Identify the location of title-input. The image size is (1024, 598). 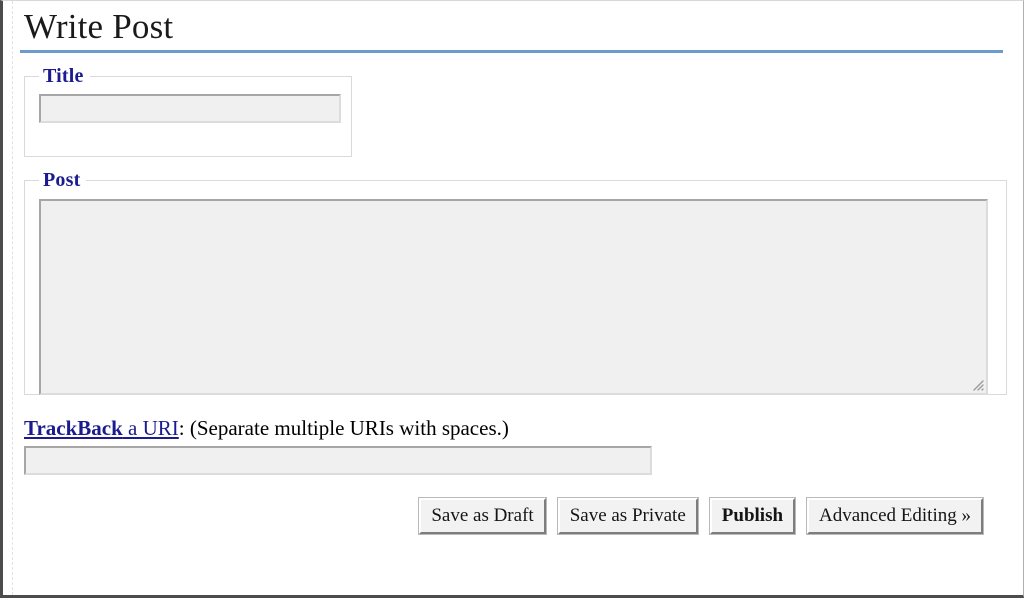
(190, 109).